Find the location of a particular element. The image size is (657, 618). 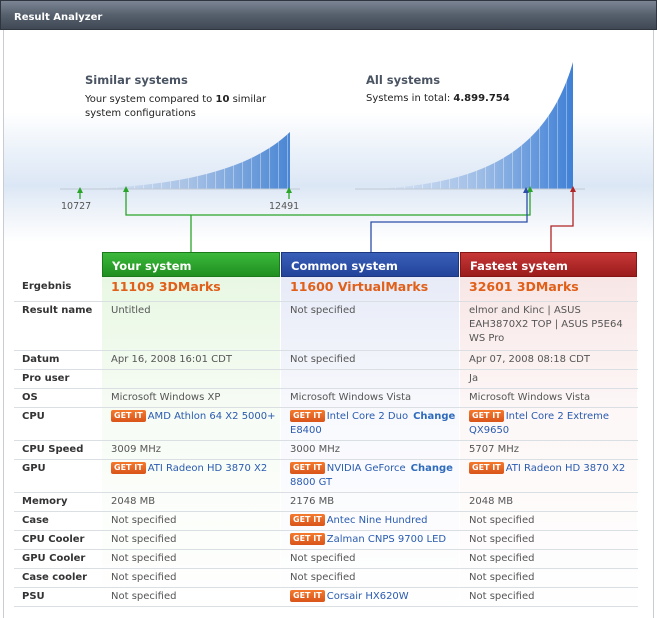

common-system-header: Common system is located at coordinates (370, 264).